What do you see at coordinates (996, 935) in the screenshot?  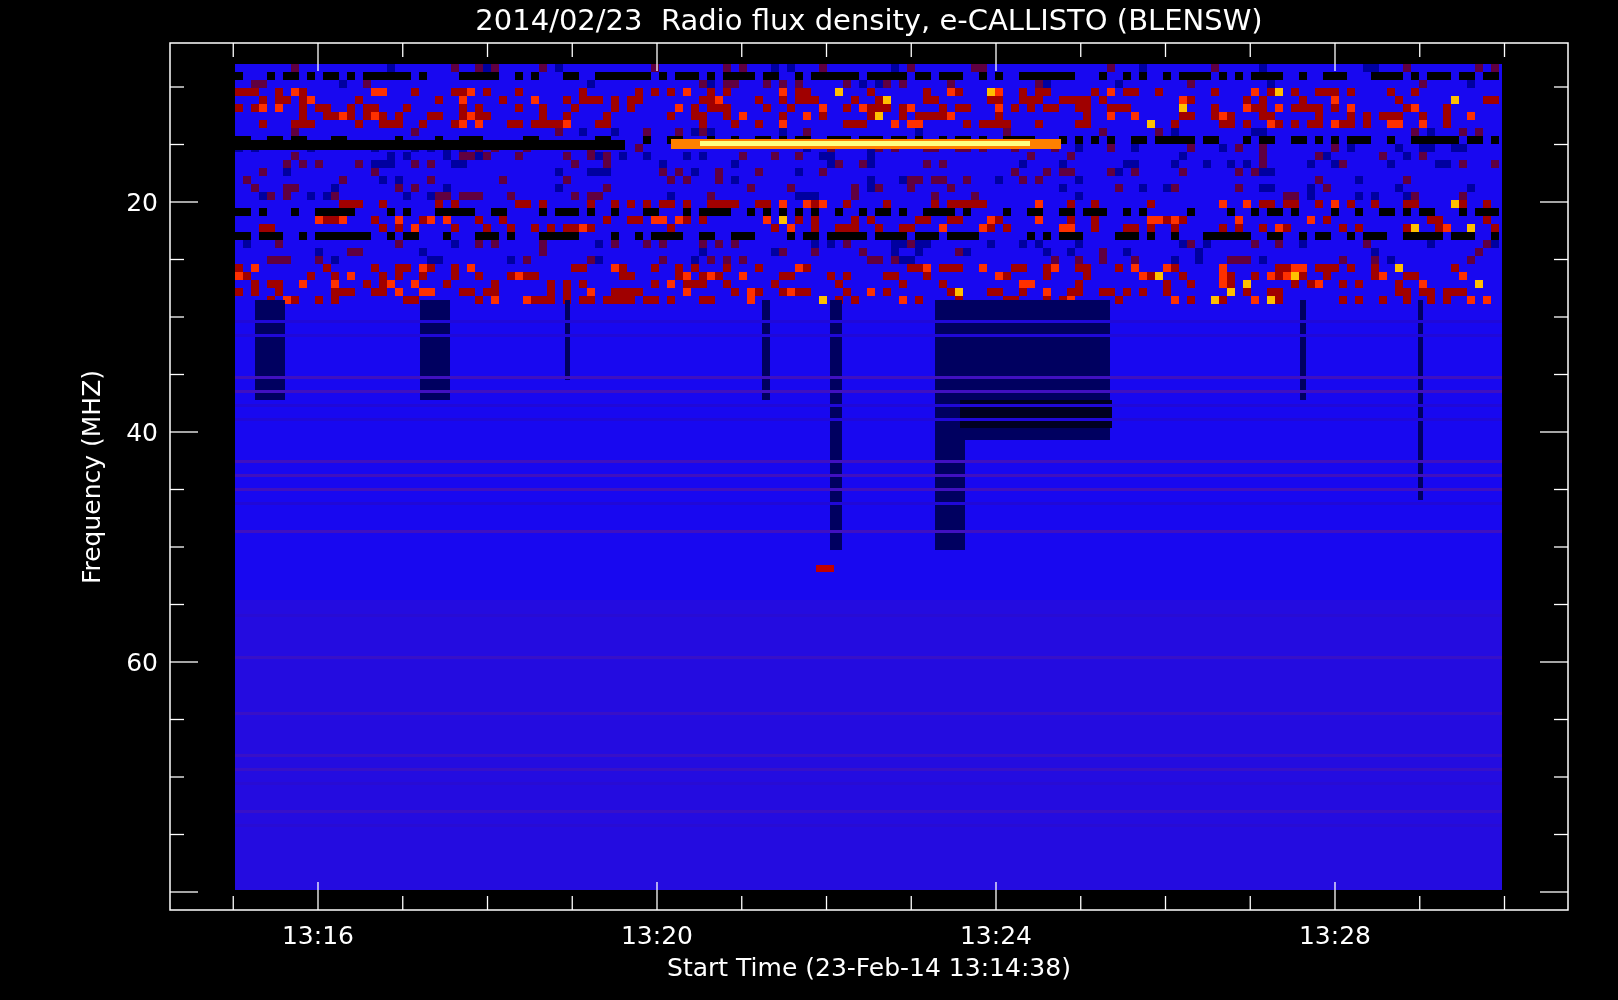 I see `x-tick-label: 13:24` at bounding box center [996, 935].